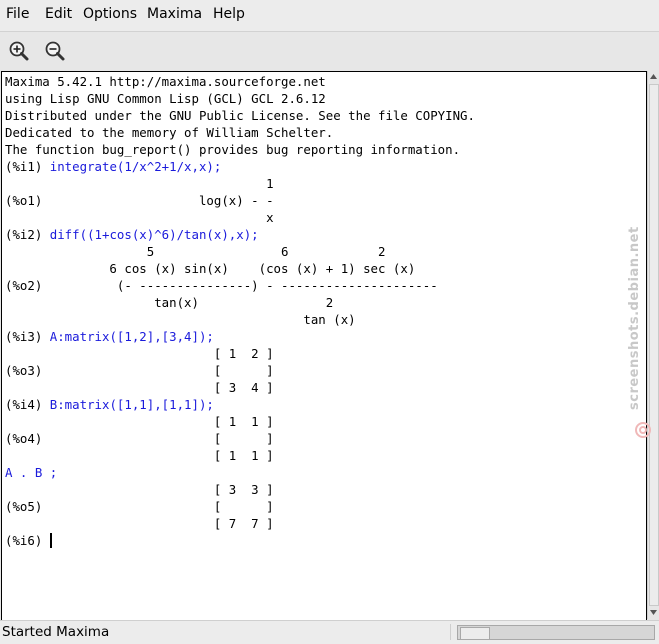  What do you see at coordinates (139, 200) in the screenshot?
I see `output-line: (%o1) log(x) - -` at bounding box center [139, 200].